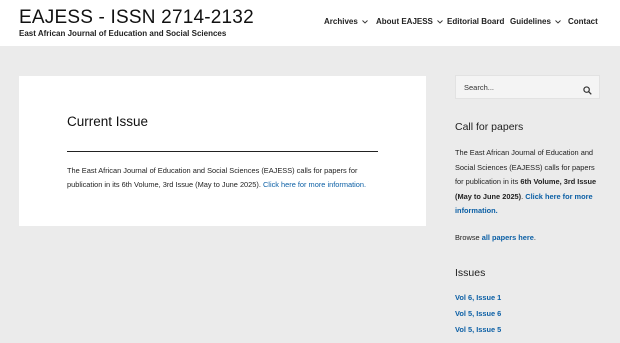 The height and width of the screenshot is (343, 620). I want to click on nav-item-label: Contact, so click(583, 21).